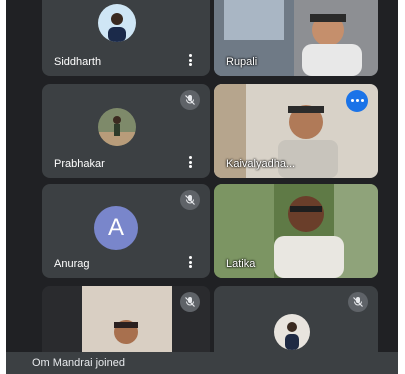 The width and height of the screenshot is (405, 374). What do you see at coordinates (357, 101) in the screenshot?
I see `speaking-indicator-icon` at bounding box center [357, 101].